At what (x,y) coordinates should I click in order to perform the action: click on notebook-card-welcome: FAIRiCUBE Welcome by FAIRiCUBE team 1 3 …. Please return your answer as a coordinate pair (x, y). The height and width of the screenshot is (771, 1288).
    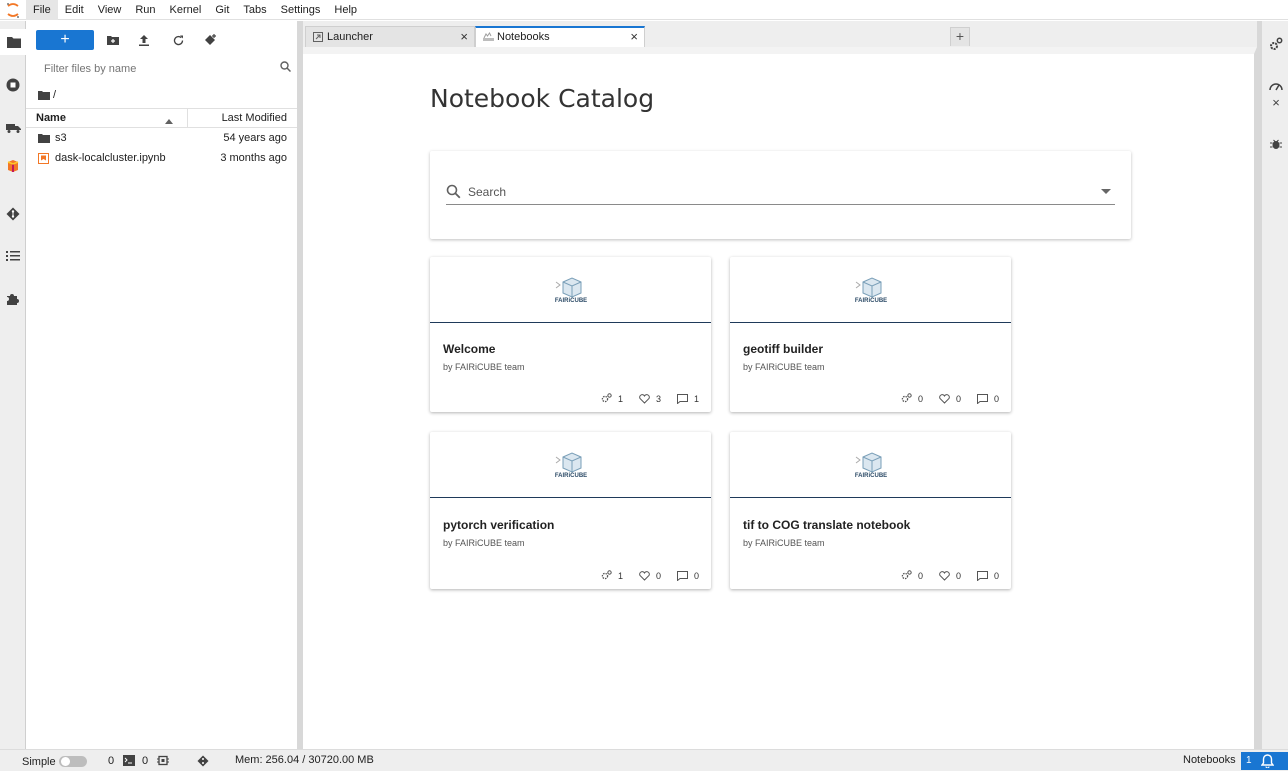
    Looking at the image, I should click on (570, 334).